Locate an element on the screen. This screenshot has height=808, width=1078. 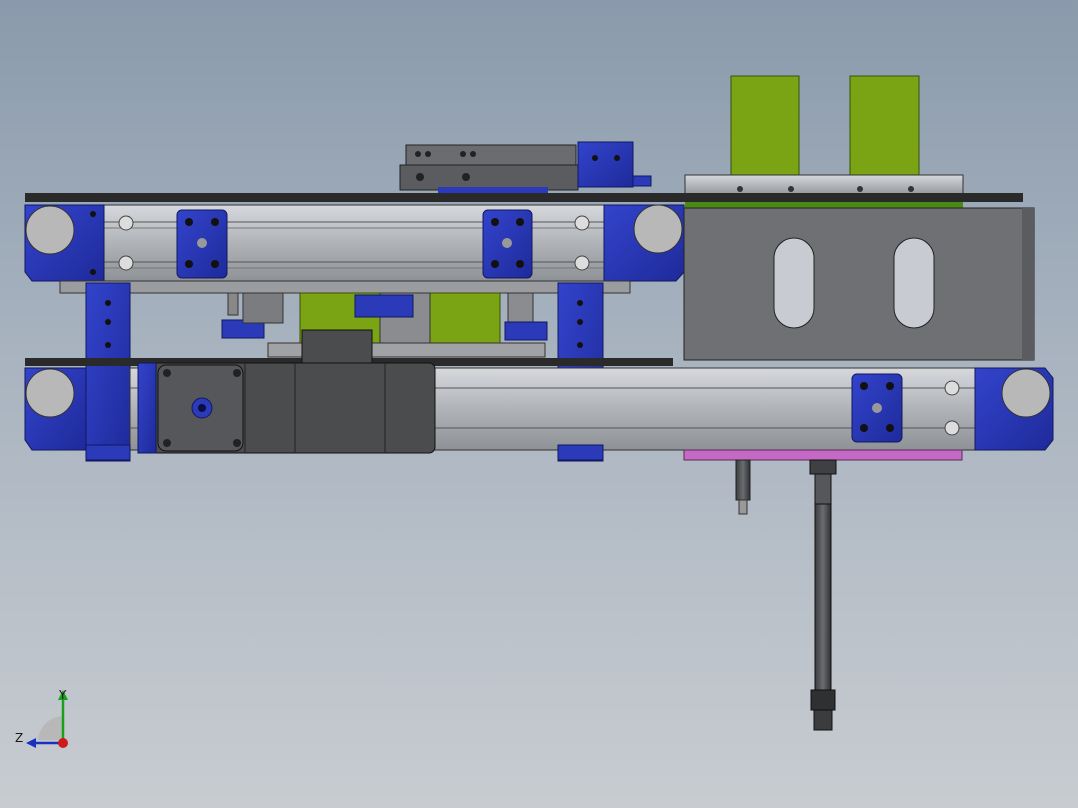
magenta-mount-plate is located at coordinates (823, 455).